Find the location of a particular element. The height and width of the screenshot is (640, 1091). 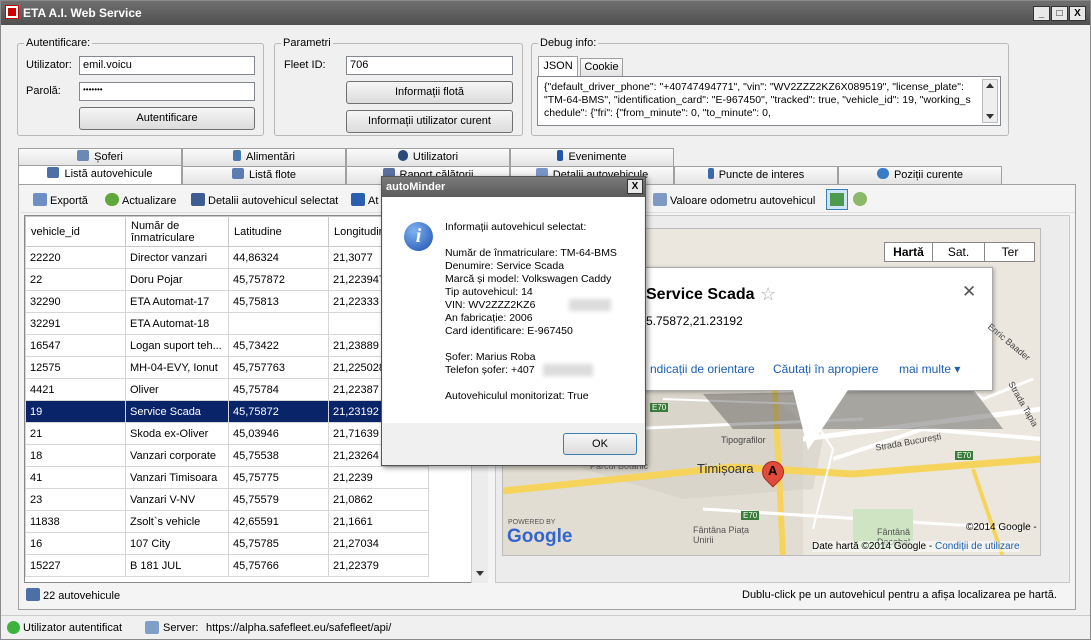

terms-link: Condiții de utilizare is located at coordinates (977, 546).